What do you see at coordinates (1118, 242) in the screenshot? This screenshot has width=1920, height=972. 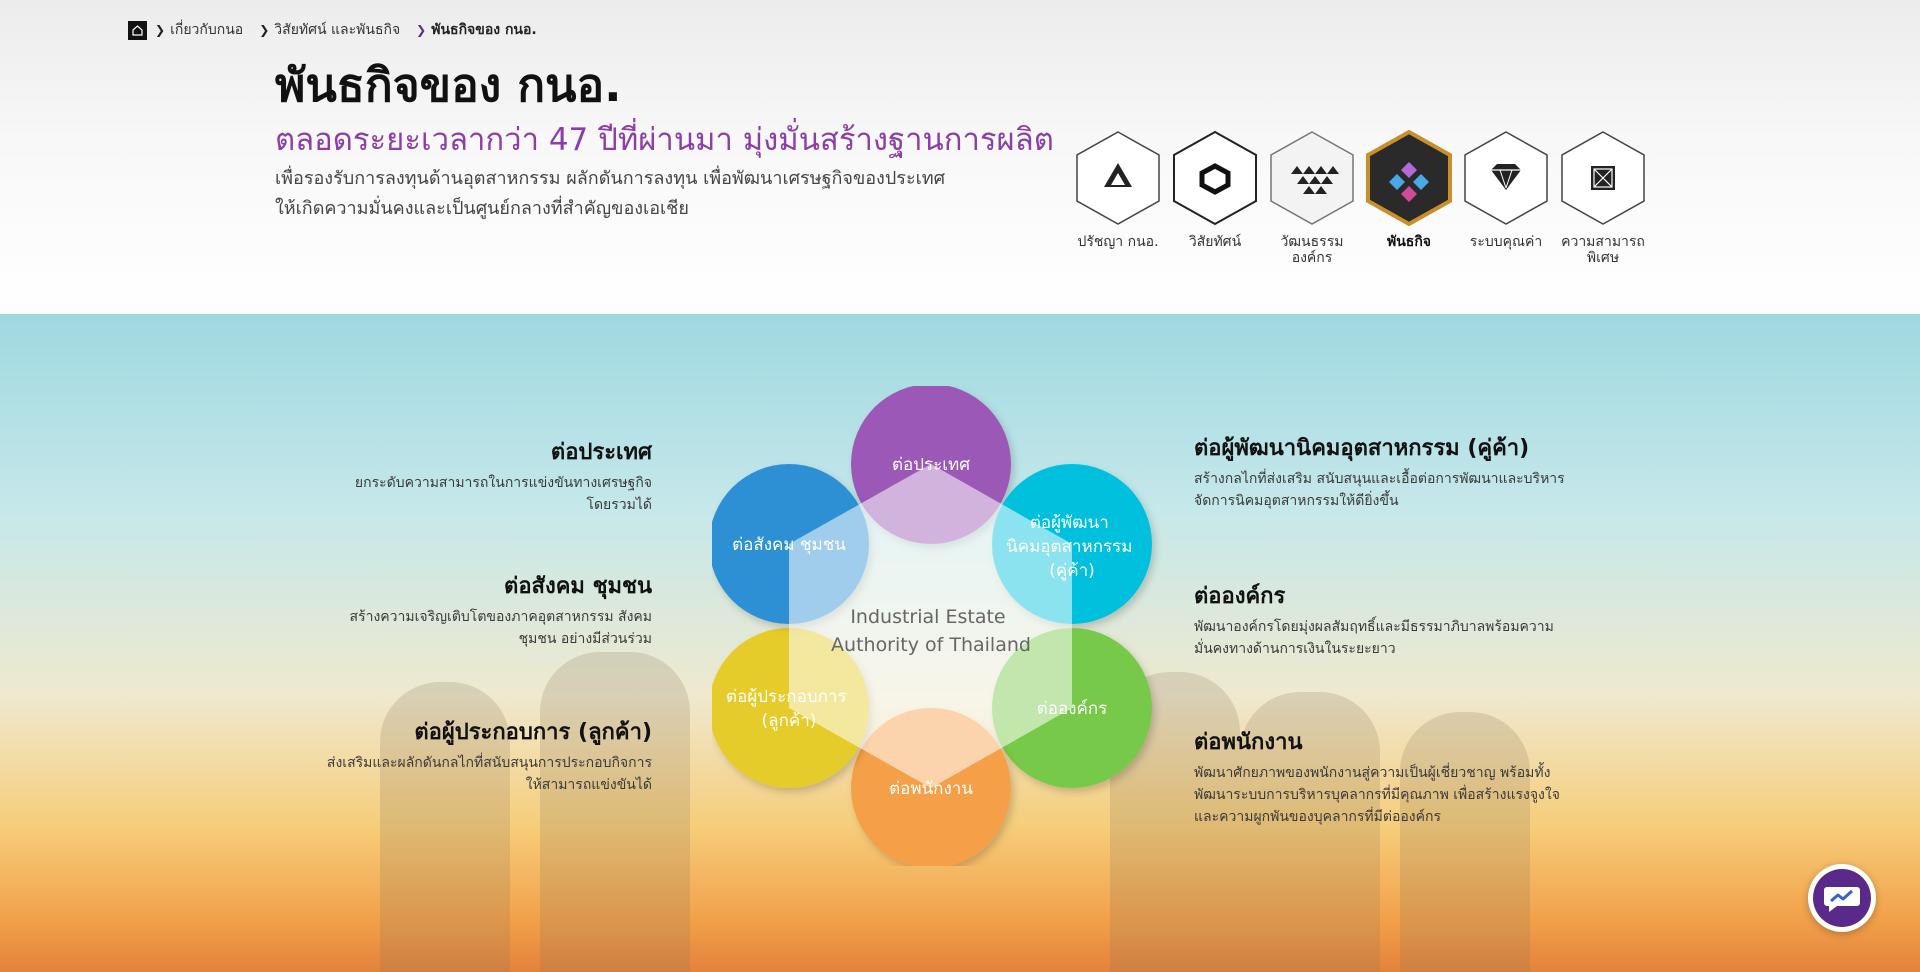 I see `hex-menu-label: ปรัชญา กนอ.` at bounding box center [1118, 242].